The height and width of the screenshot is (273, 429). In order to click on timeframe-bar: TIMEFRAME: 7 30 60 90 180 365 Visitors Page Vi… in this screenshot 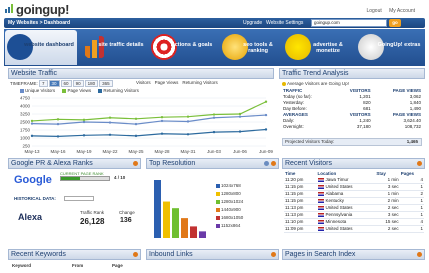, I will do `click(142, 83)`.